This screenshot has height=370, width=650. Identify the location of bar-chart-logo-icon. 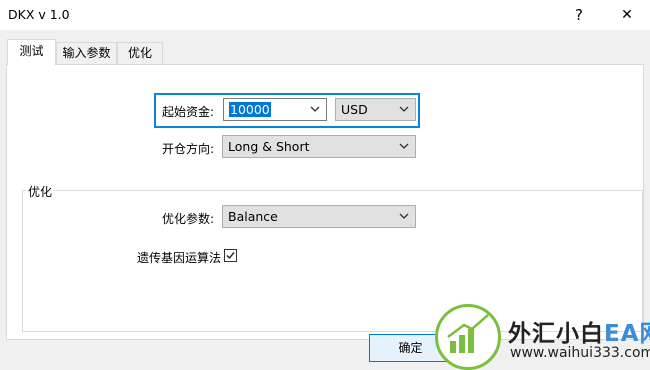
(468, 333).